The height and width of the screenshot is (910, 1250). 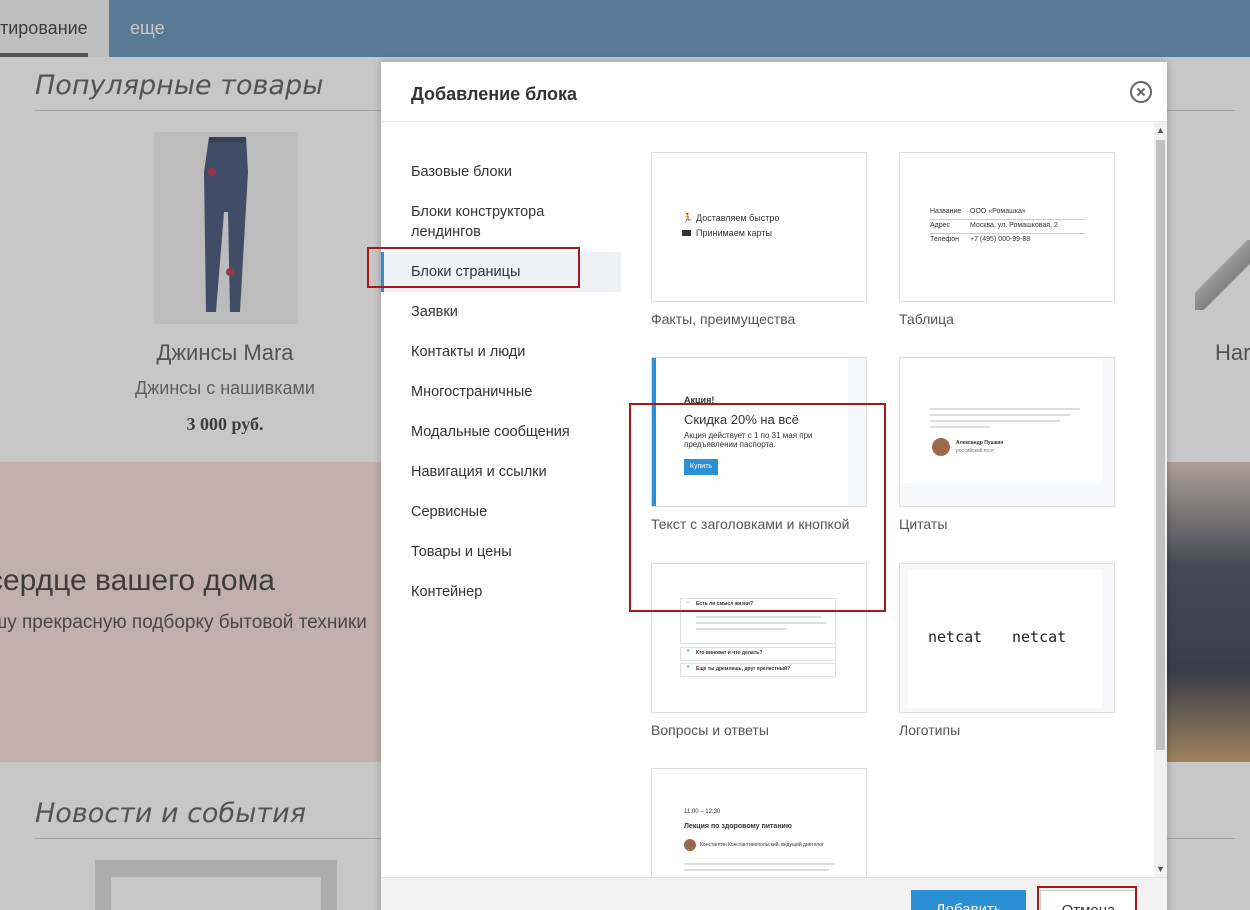 What do you see at coordinates (723, 319) in the screenshot?
I see `block-label: Факты, преимущества` at bounding box center [723, 319].